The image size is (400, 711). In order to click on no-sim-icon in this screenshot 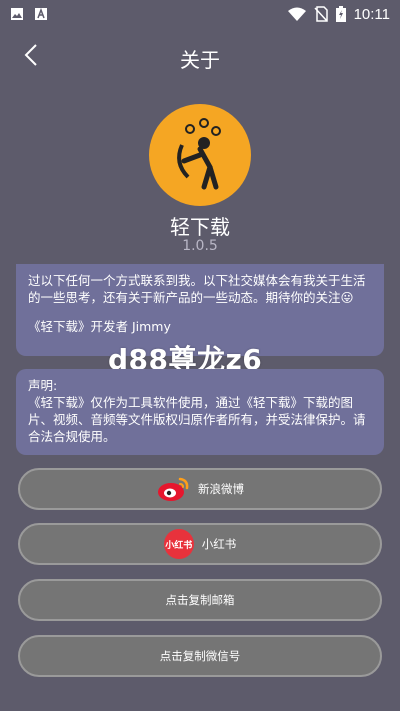, I will do `click(321, 14)`.